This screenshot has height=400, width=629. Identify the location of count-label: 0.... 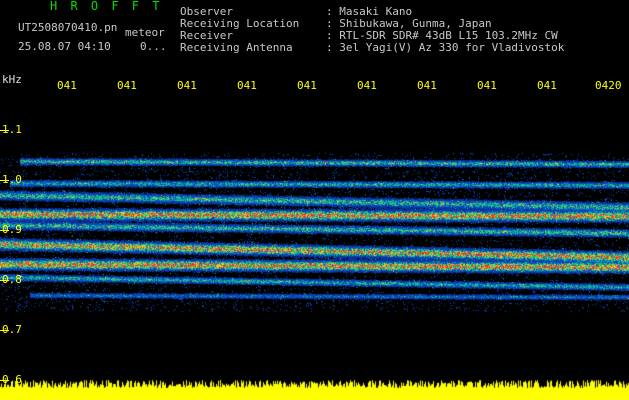
(153, 46).